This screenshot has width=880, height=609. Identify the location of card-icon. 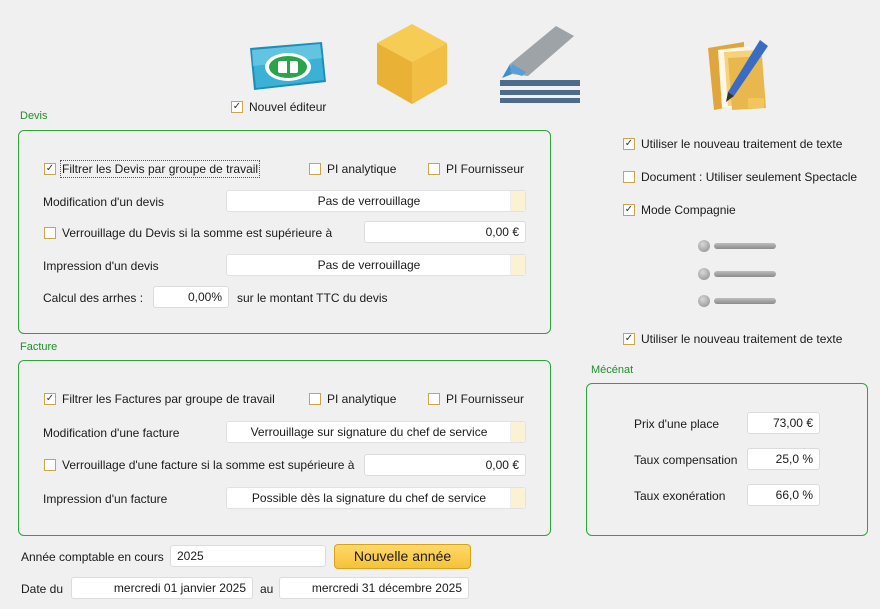
(286, 66).